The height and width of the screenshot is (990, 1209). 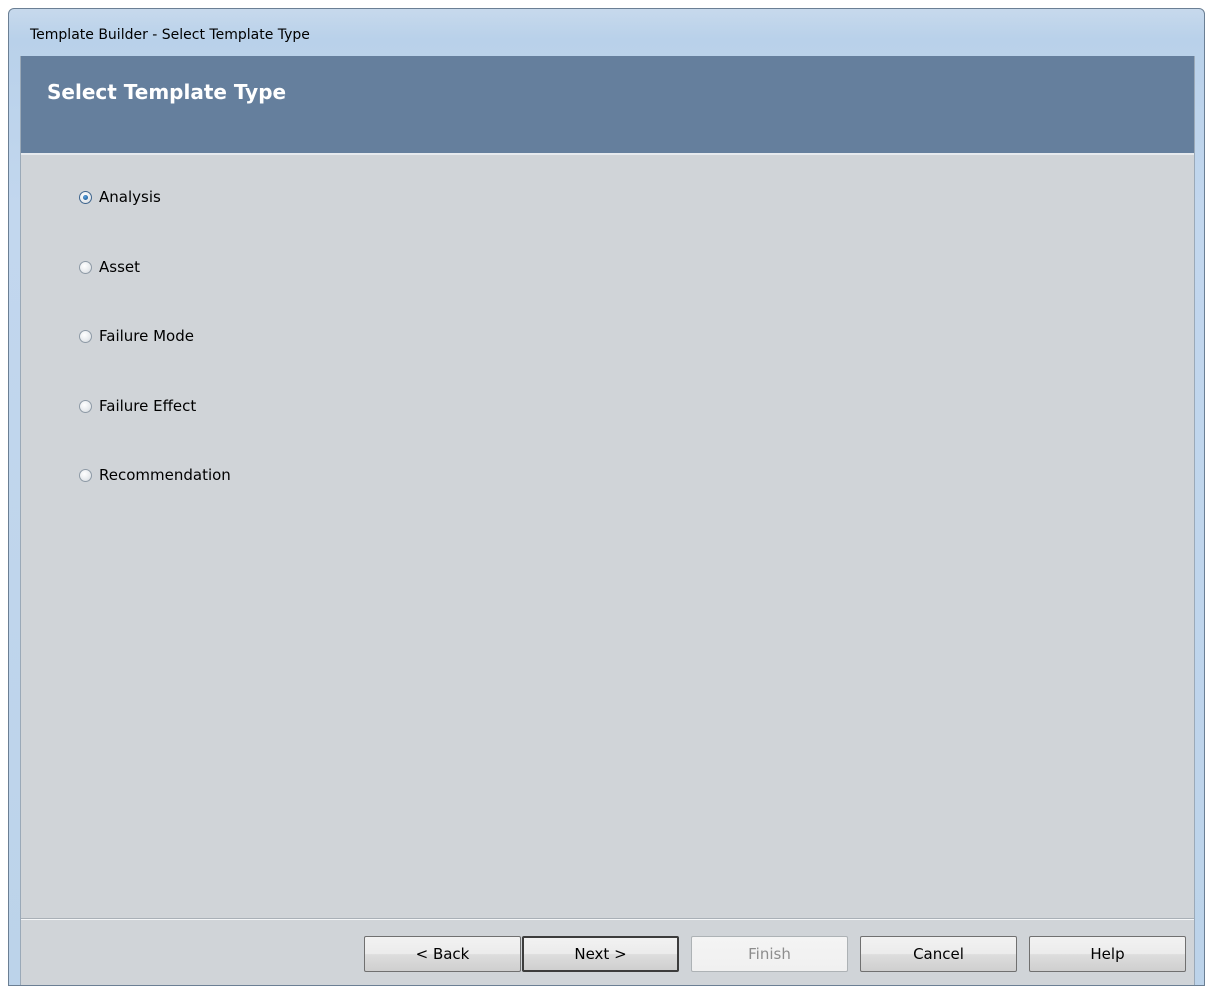 I want to click on footer-divider, so click(x=607, y=919).